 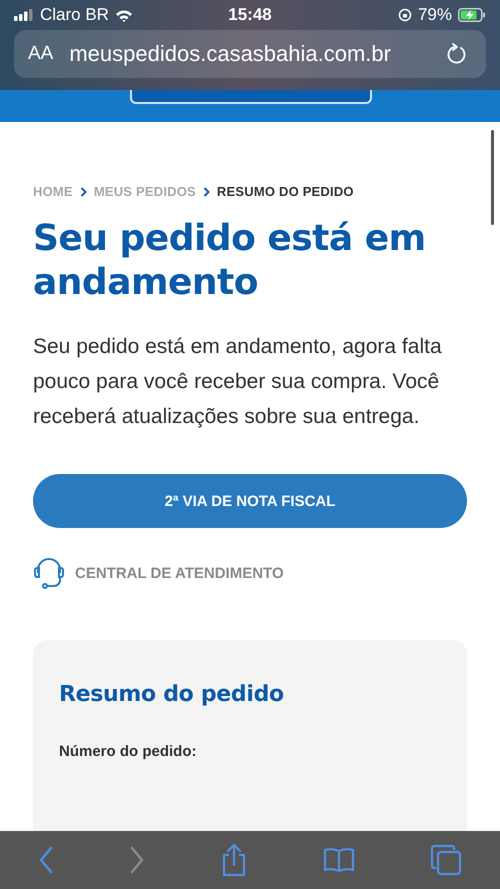 What do you see at coordinates (74, 15) in the screenshot?
I see `carrier-name: Claro BR` at bounding box center [74, 15].